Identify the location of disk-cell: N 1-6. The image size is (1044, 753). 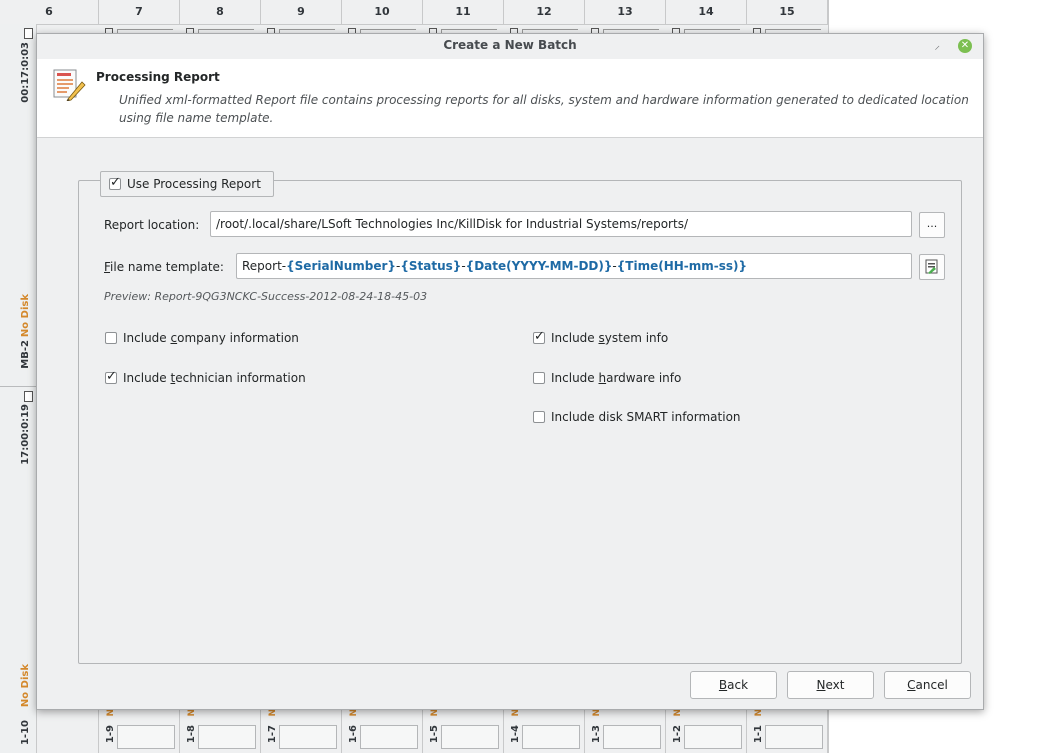
(382, 729).